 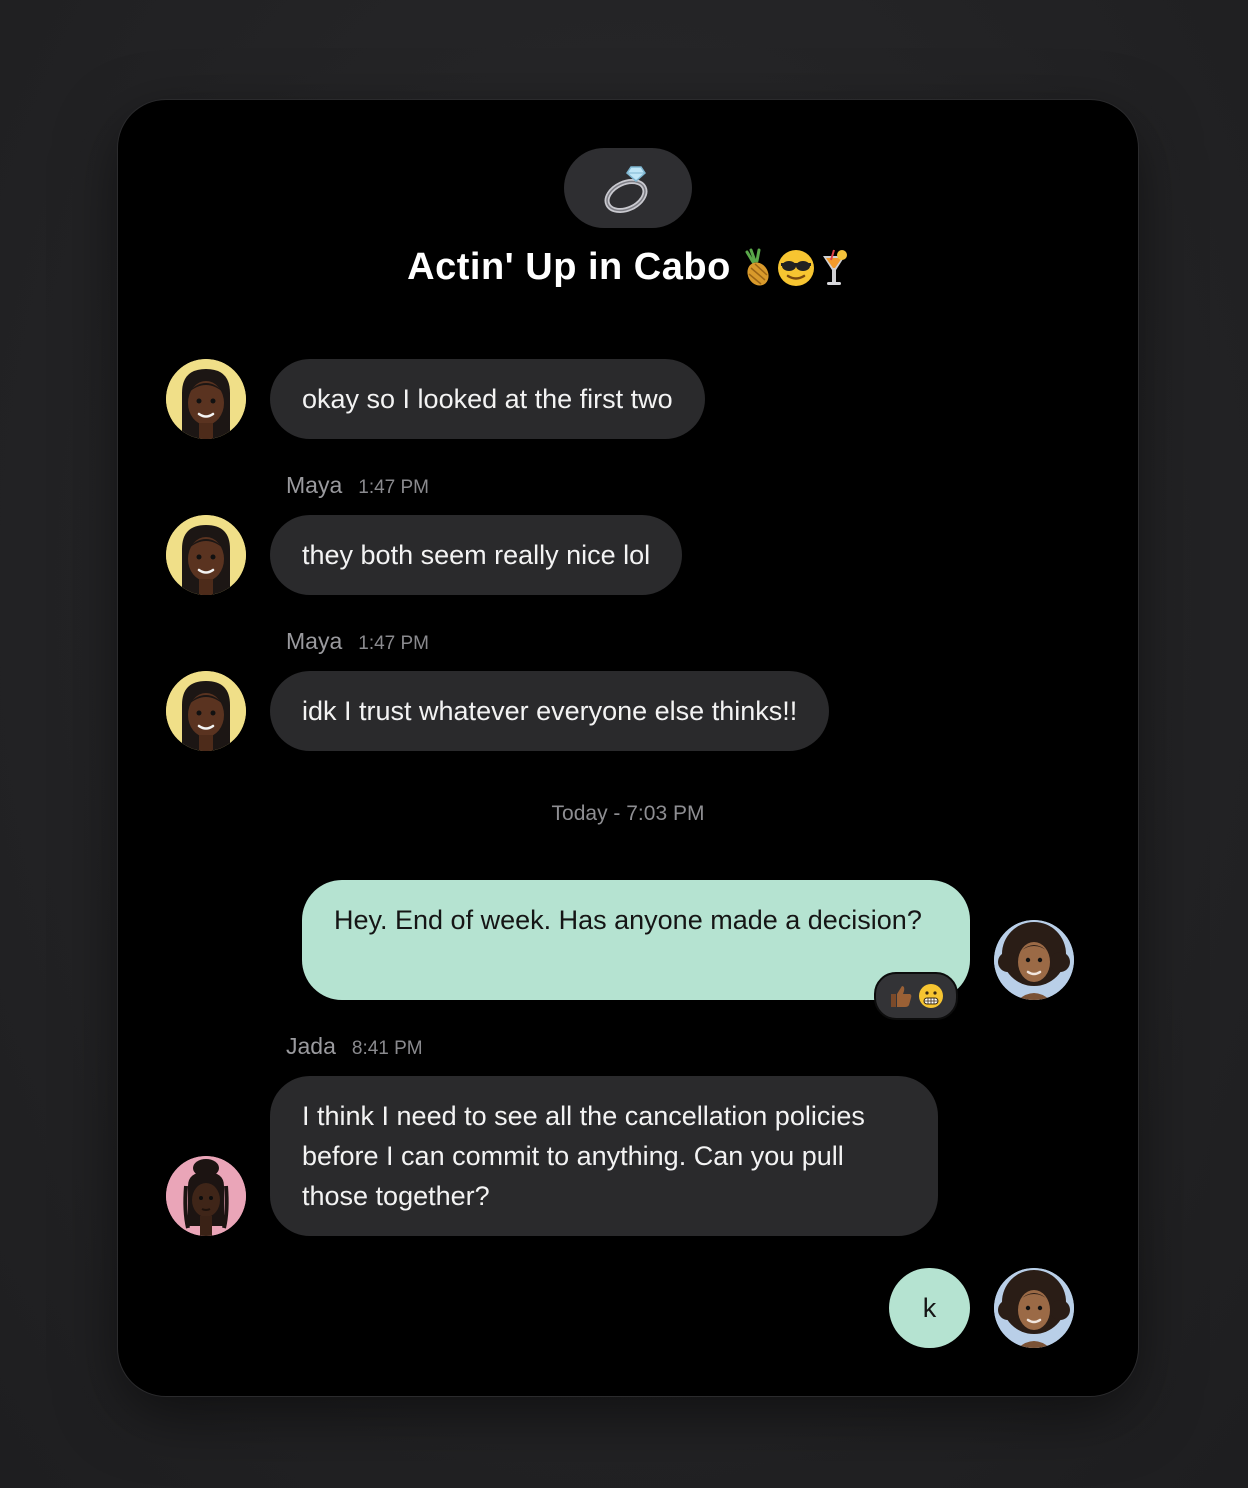 I want to click on avatar-jada, so click(x=206, y=1196).